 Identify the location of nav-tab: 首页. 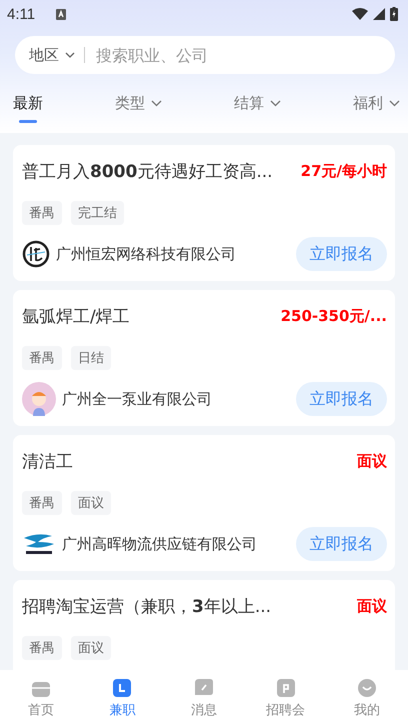
(41, 698).